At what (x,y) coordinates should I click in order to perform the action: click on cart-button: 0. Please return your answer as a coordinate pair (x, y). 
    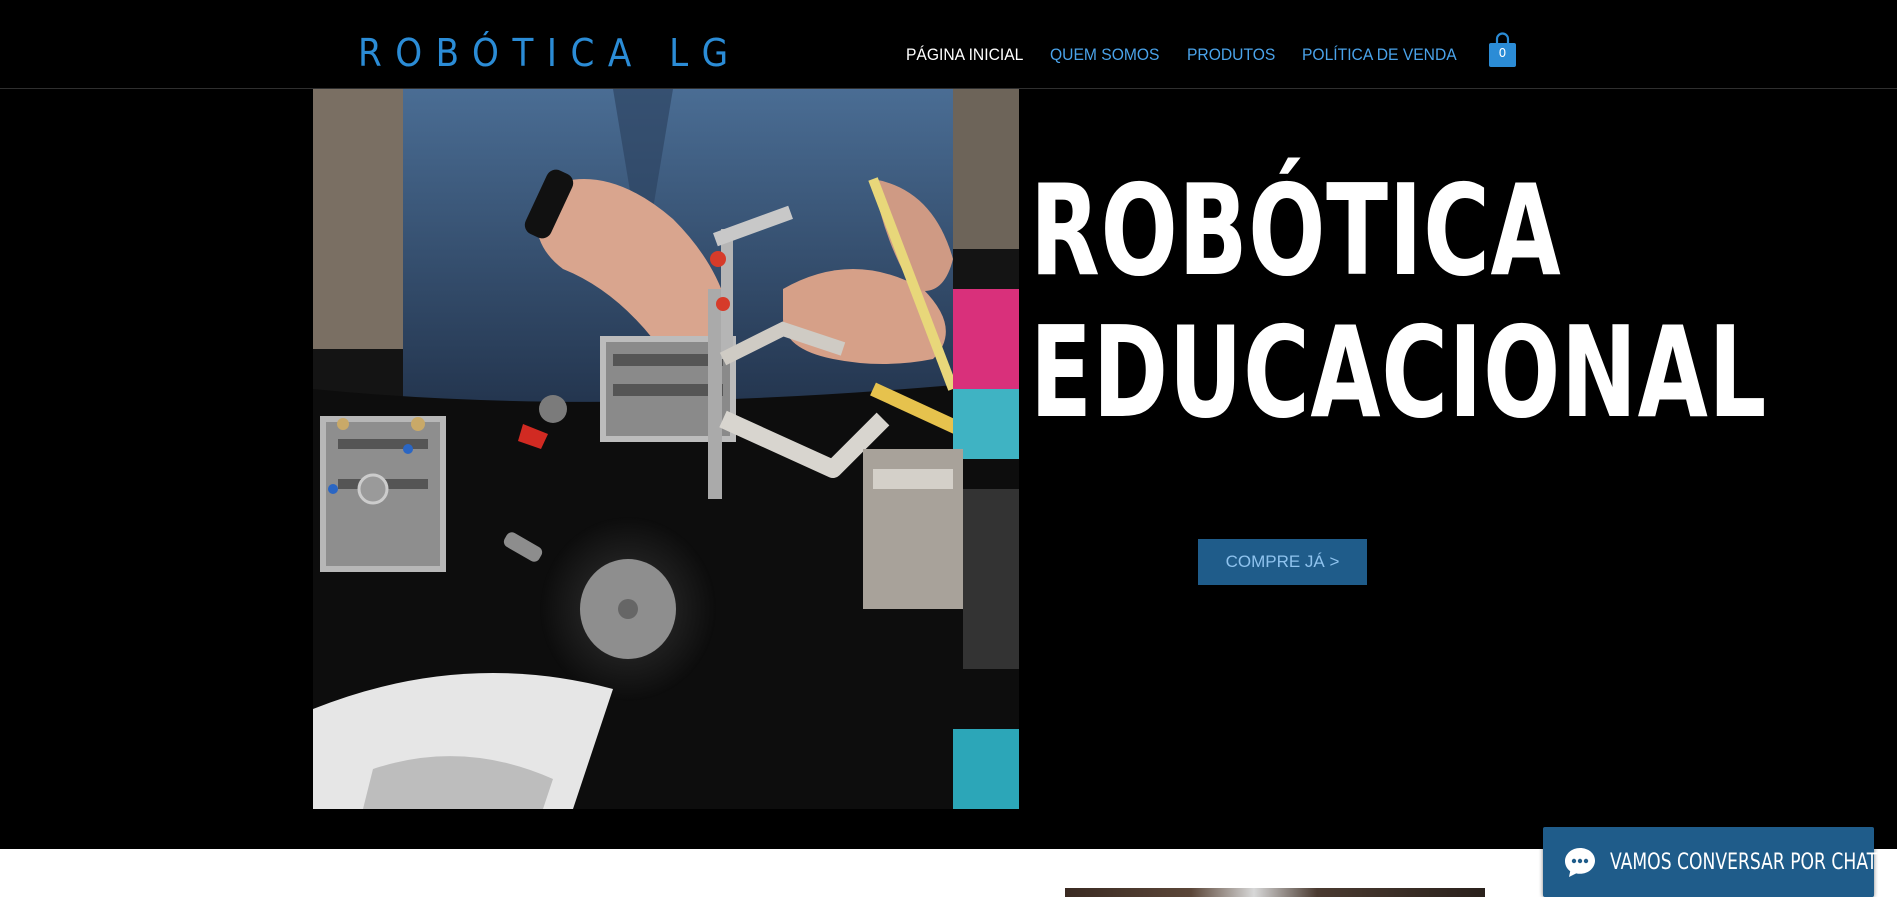
    Looking at the image, I should click on (1502, 50).